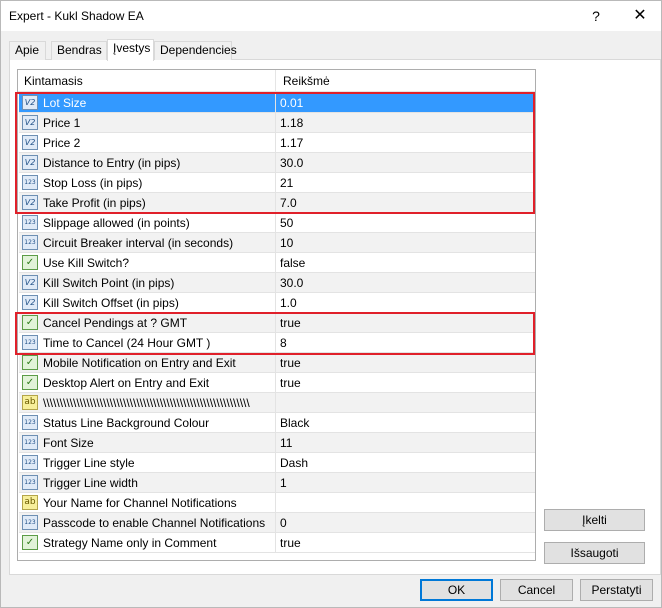 The width and height of the screenshot is (662, 608). I want to click on table-row: ✓ Use Kill Switch? false, so click(277, 263).